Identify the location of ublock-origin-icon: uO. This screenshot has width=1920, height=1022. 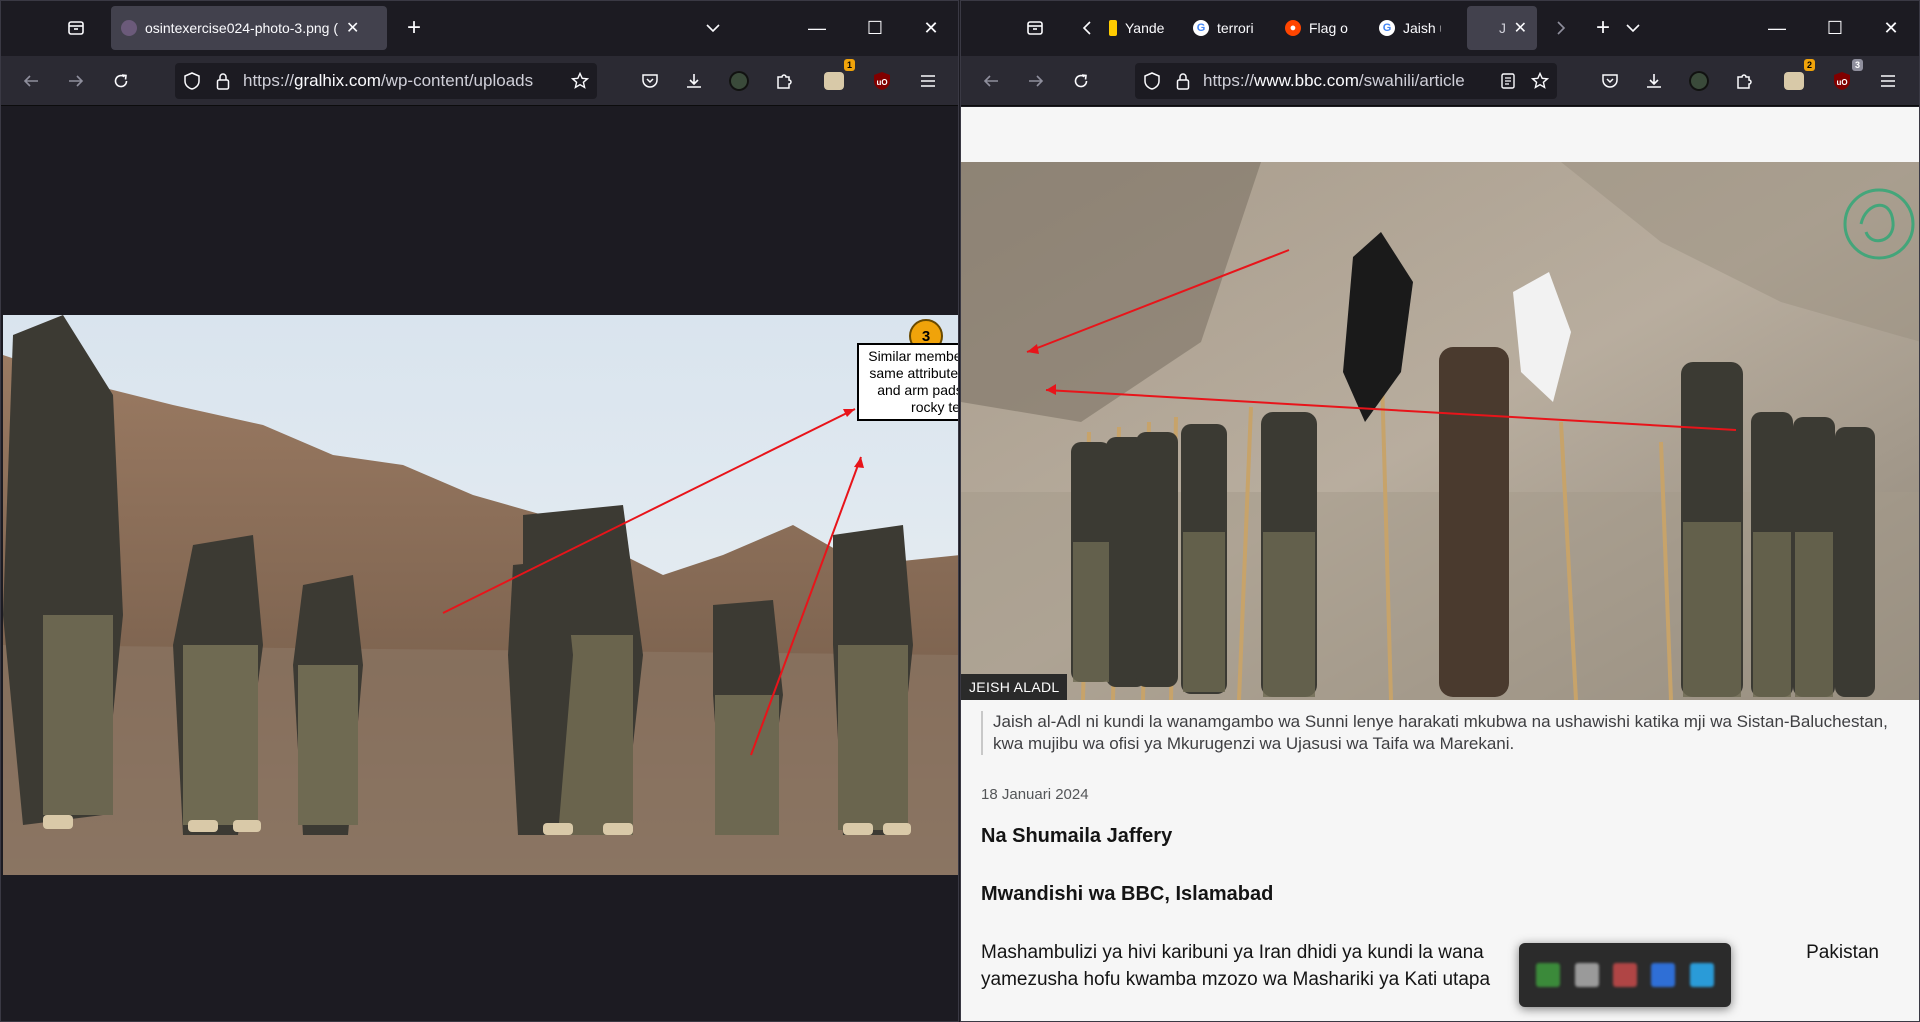
(882, 81).